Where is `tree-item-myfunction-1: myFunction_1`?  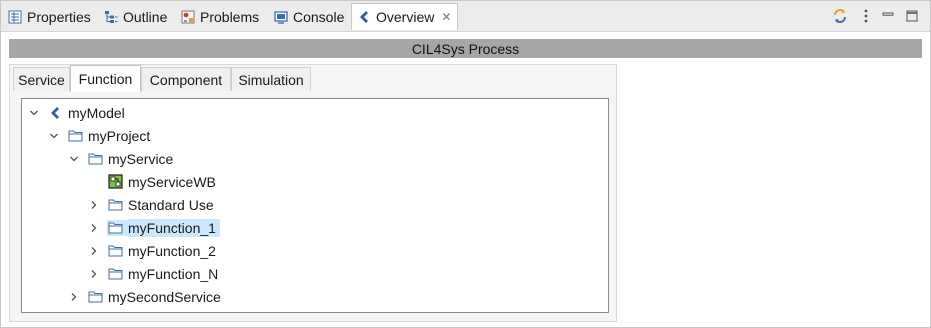
tree-item-myfunction-1: myFunction_1 is located at coordinates (153, 227).